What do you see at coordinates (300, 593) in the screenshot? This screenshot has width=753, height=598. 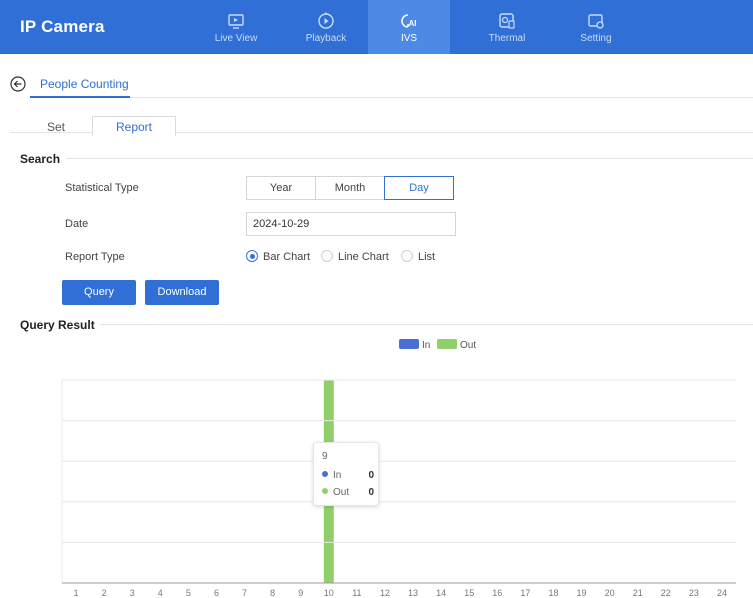 I see `x-tick-label: 9` at bounding box center [300, 593].